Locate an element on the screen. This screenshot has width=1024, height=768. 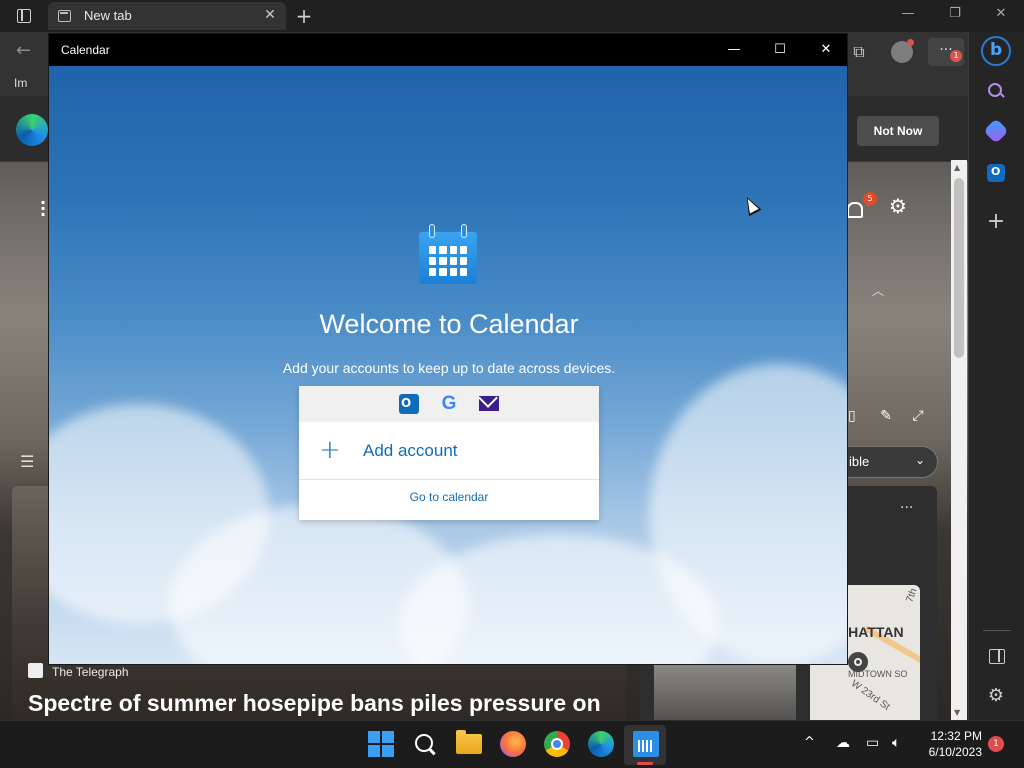
mail-icon is located at coordinates (489, 403).